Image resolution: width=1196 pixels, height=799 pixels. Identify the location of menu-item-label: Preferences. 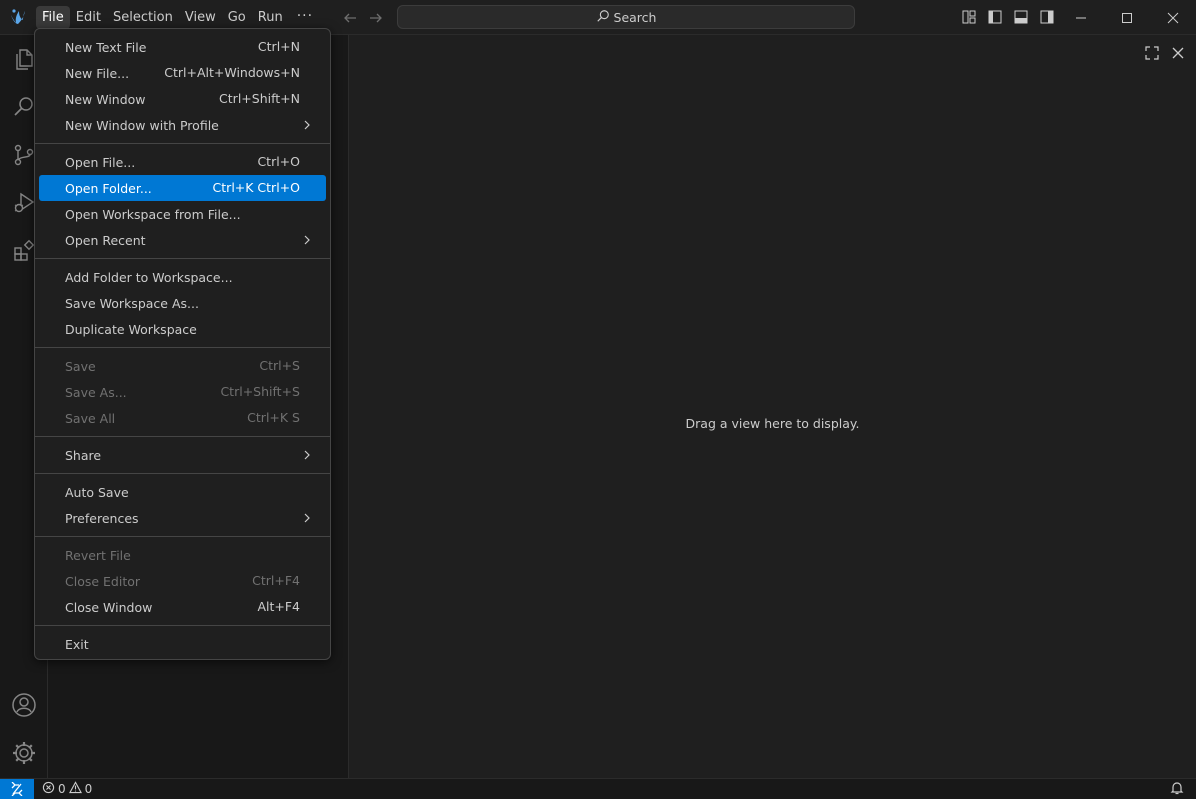
(102, 518).